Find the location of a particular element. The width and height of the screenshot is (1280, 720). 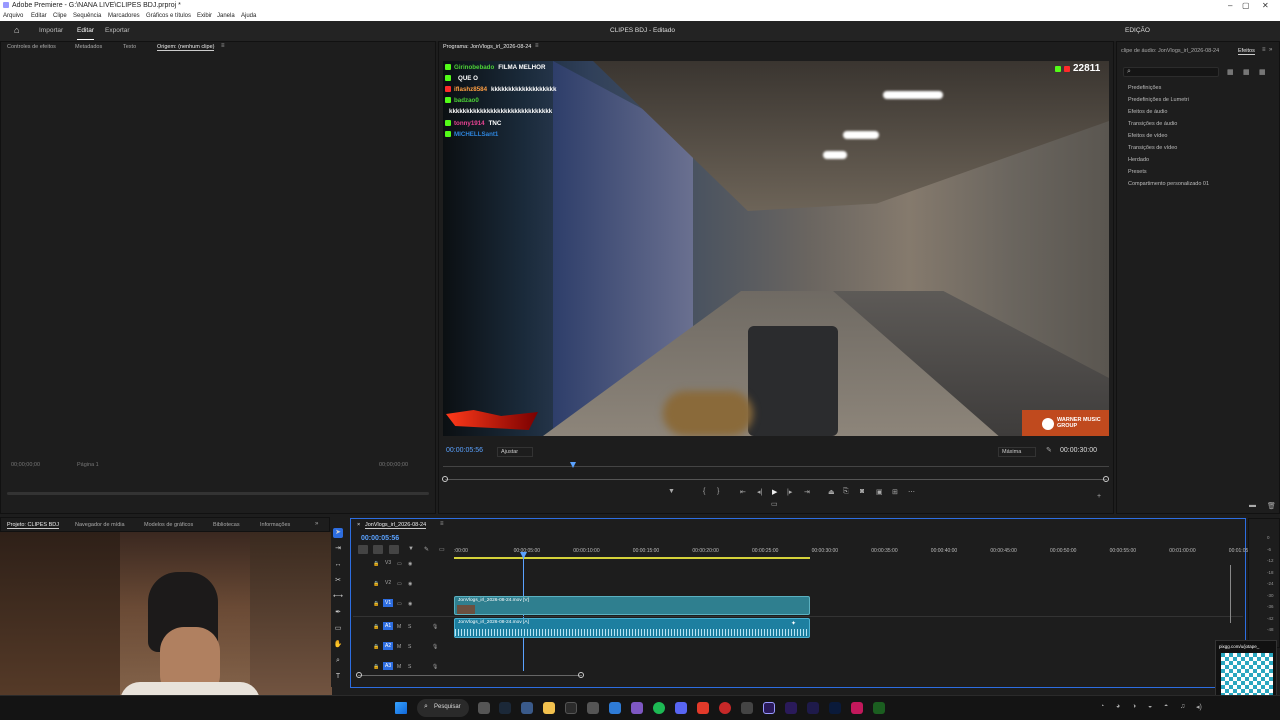

spotify-icon is located at coordinates (659, 708).